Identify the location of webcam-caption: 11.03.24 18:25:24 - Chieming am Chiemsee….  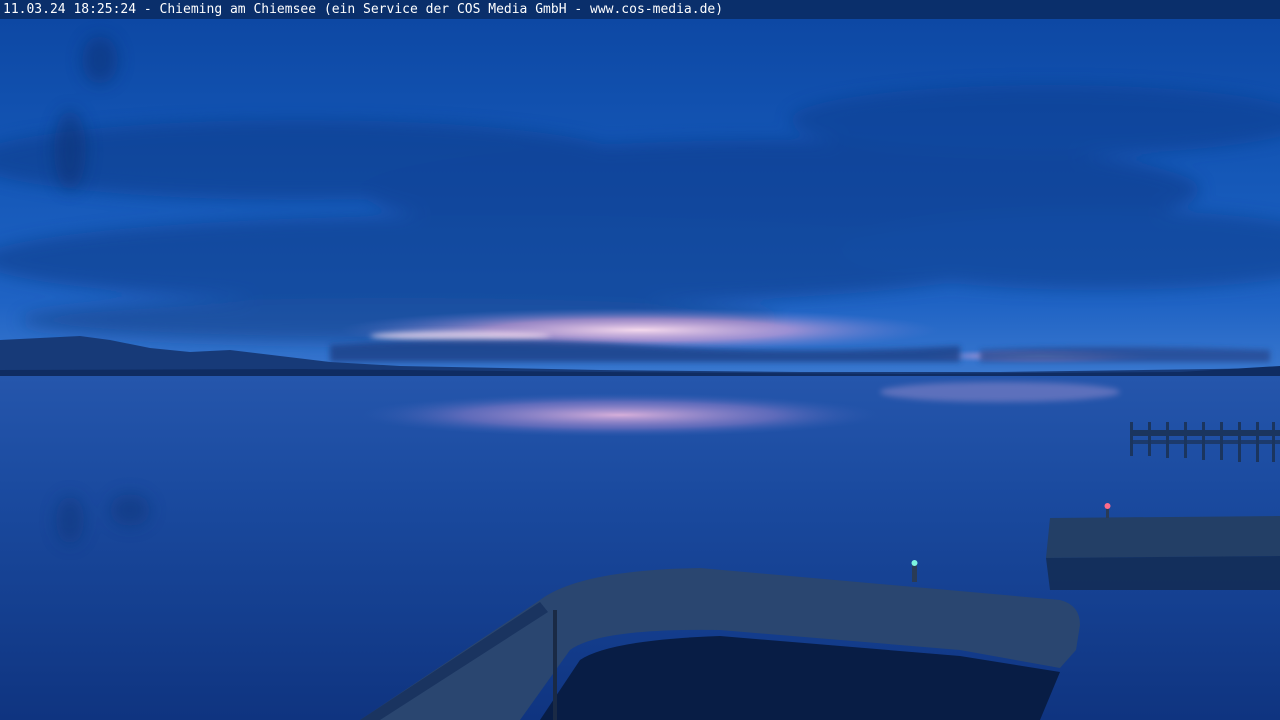
(640, 9).